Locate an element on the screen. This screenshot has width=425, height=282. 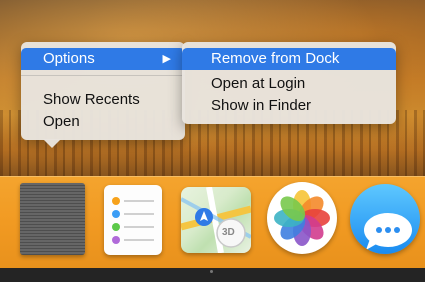
maps-graphic is located at coordinates (216, 220).